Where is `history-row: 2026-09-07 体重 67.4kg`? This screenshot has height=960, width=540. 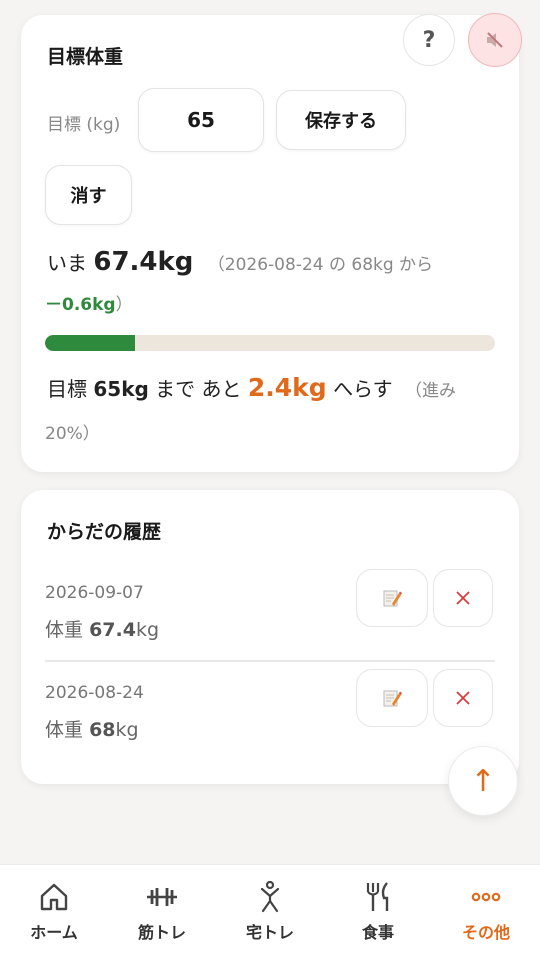
history-row: 2026-09-07 体重 67.4kg is located at coordinates (270, 620).